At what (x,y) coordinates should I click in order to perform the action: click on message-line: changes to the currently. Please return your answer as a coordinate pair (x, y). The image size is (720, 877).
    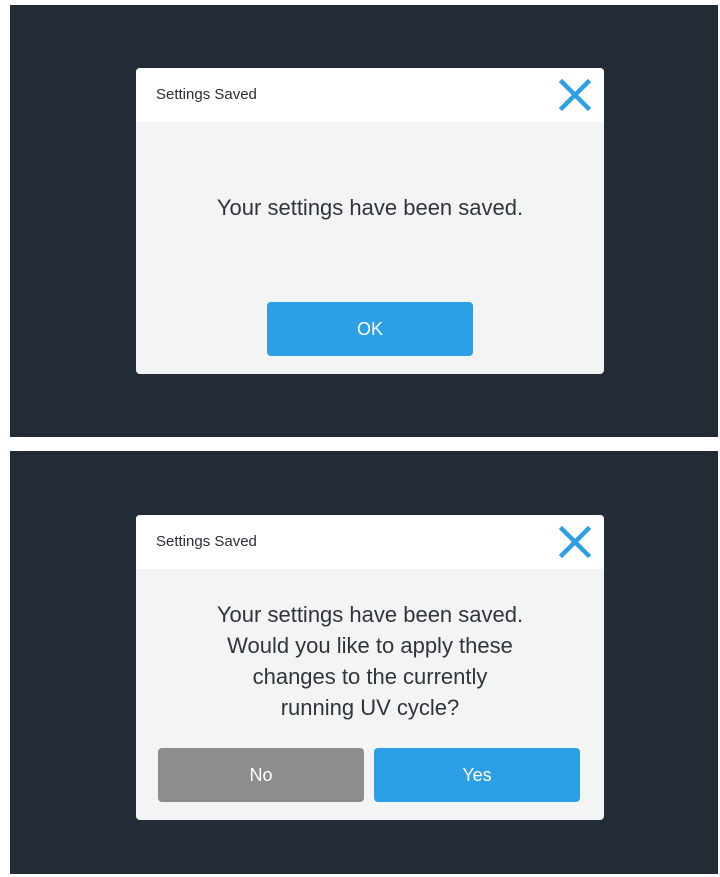
    Looking at the image, I should click on (370, 676).